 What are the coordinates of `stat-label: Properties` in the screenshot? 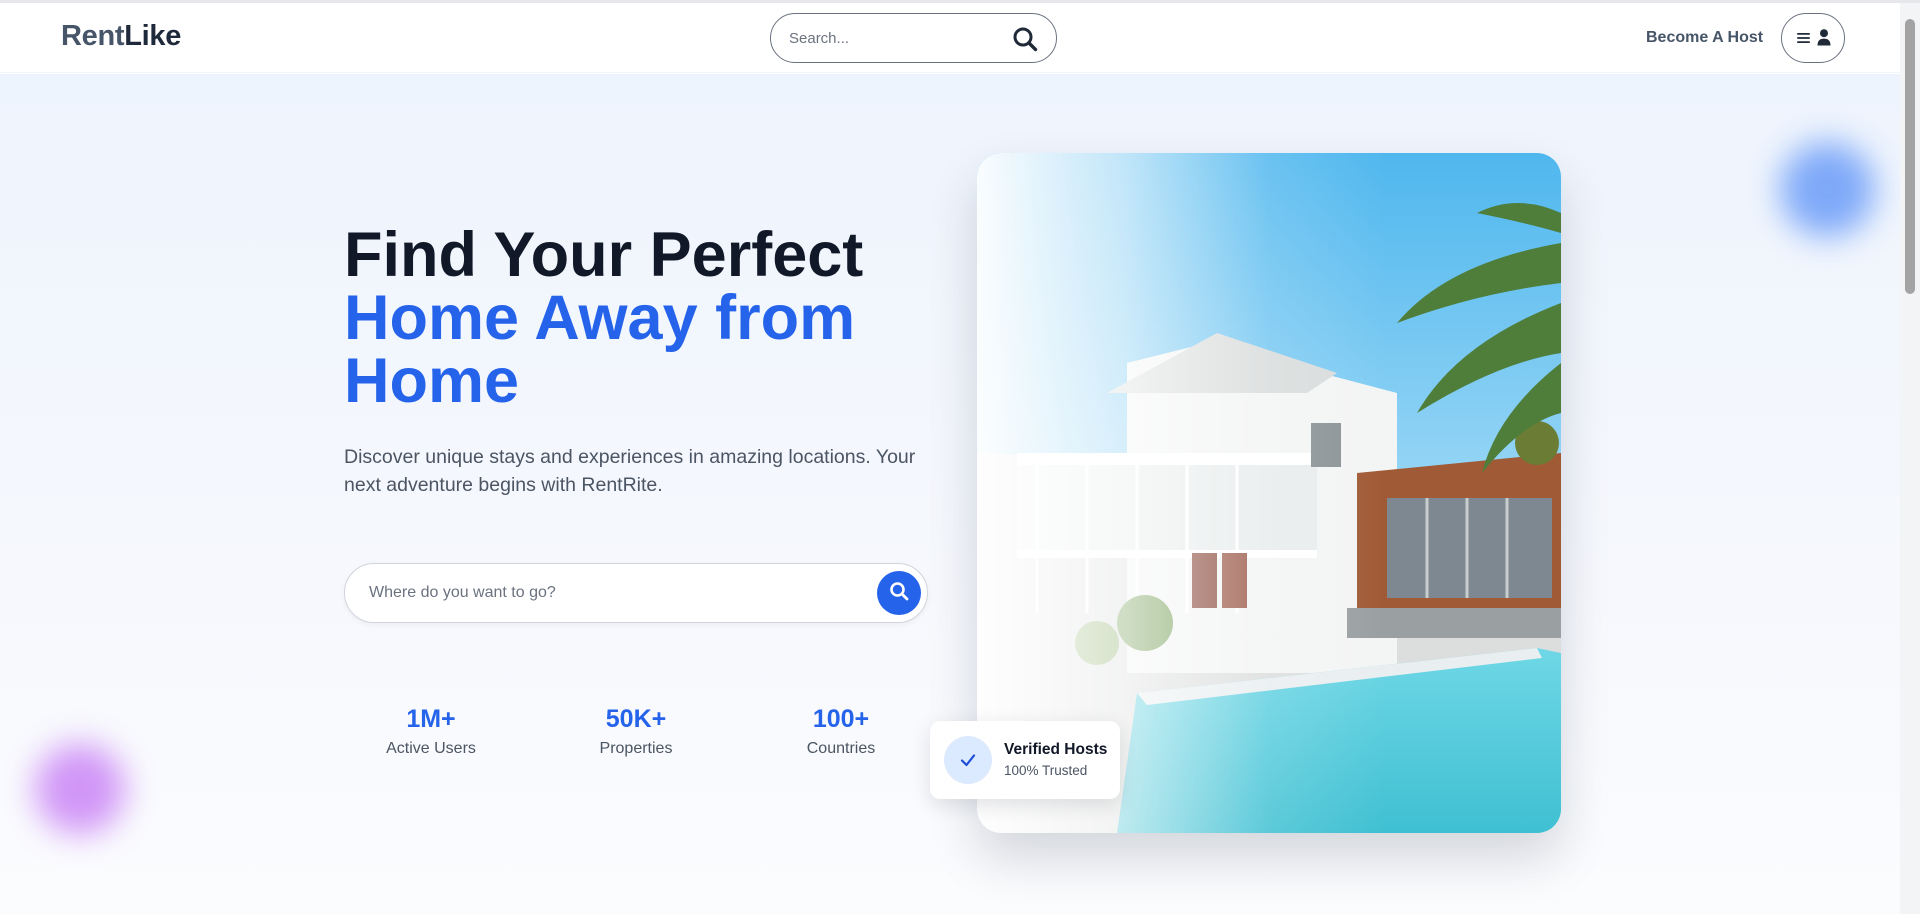 It's located at (636, 748).